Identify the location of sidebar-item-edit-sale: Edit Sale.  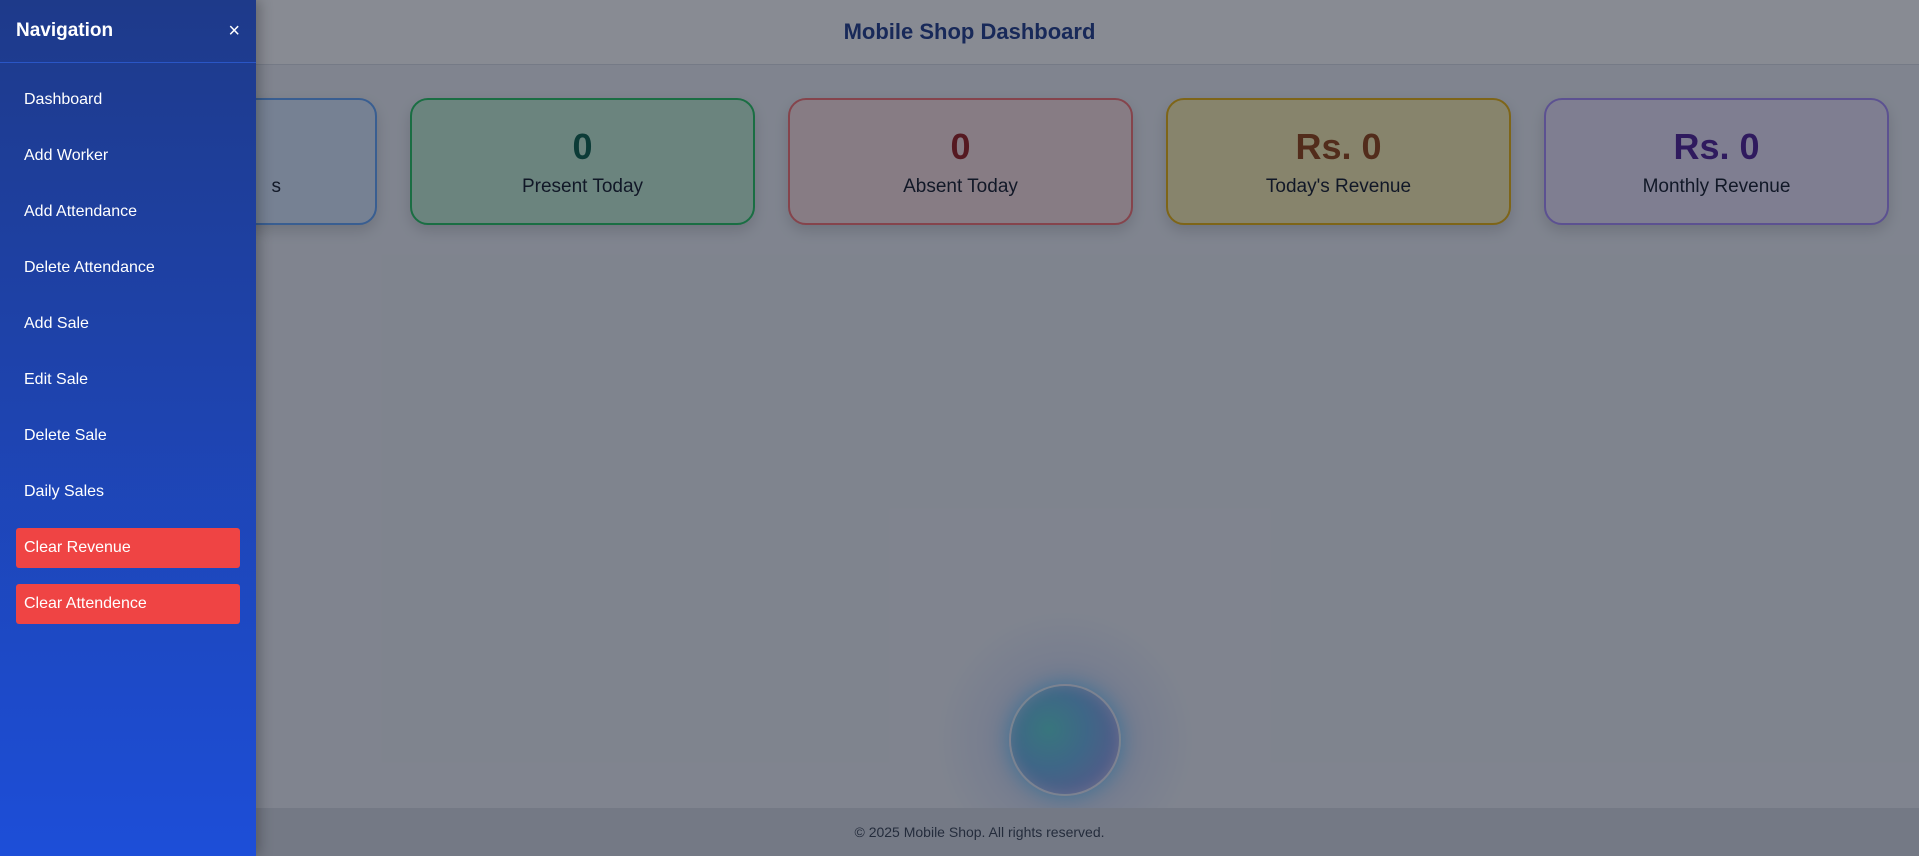
(128, 380).